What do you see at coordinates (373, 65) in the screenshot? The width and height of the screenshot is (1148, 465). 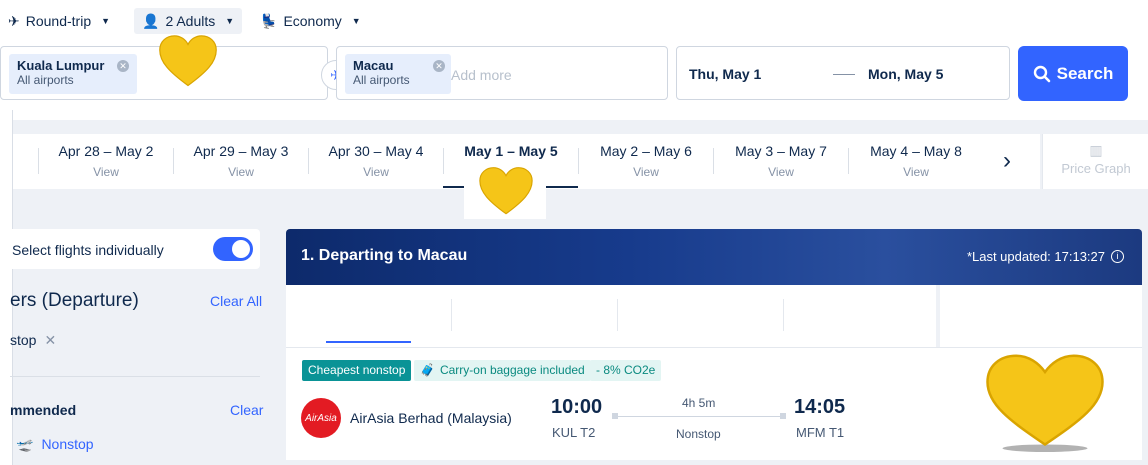 I see `destination-city: Macau` at bounding box center [373, 65].